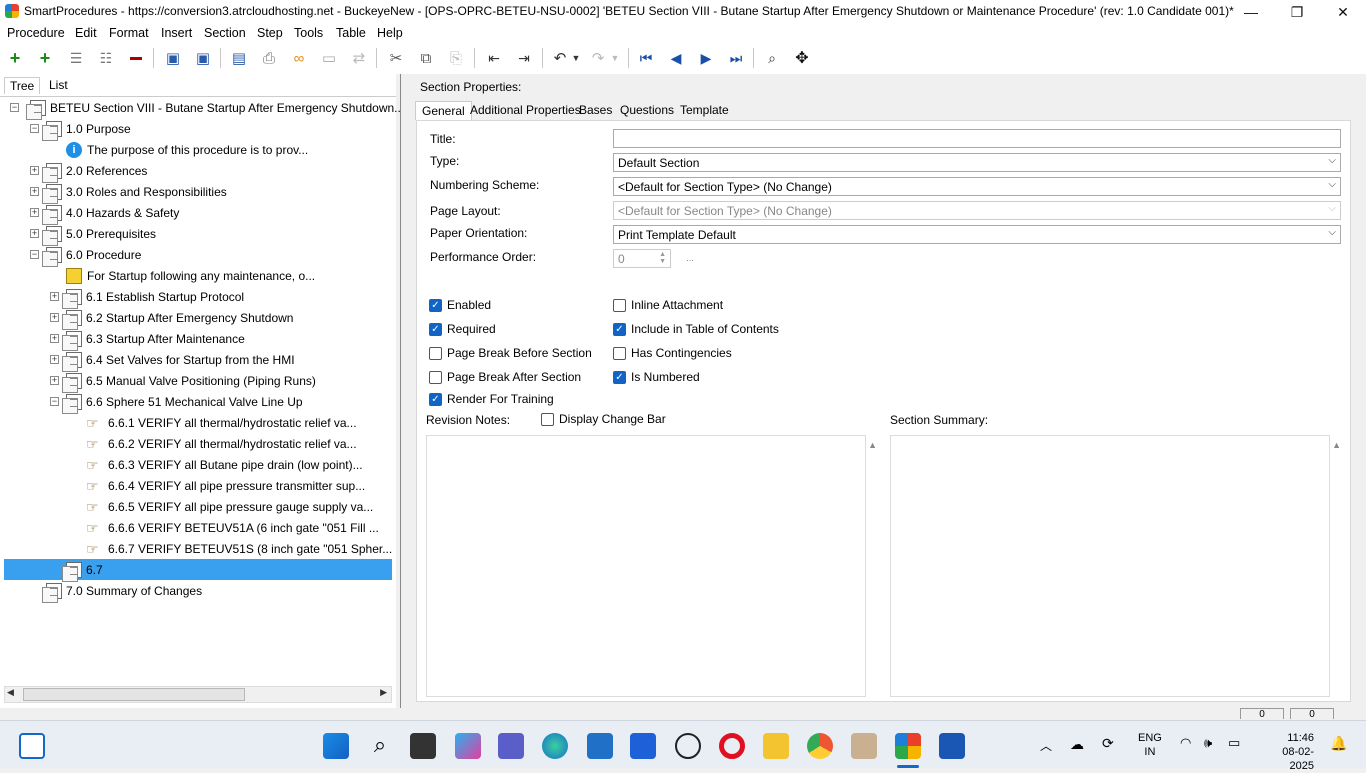 The width and height of the screenshot is (1366, 773). Describe the element at coordinates (460, 305) in the screenshot. I see `enabled-checkbox: ✓ Enabled` at that location.